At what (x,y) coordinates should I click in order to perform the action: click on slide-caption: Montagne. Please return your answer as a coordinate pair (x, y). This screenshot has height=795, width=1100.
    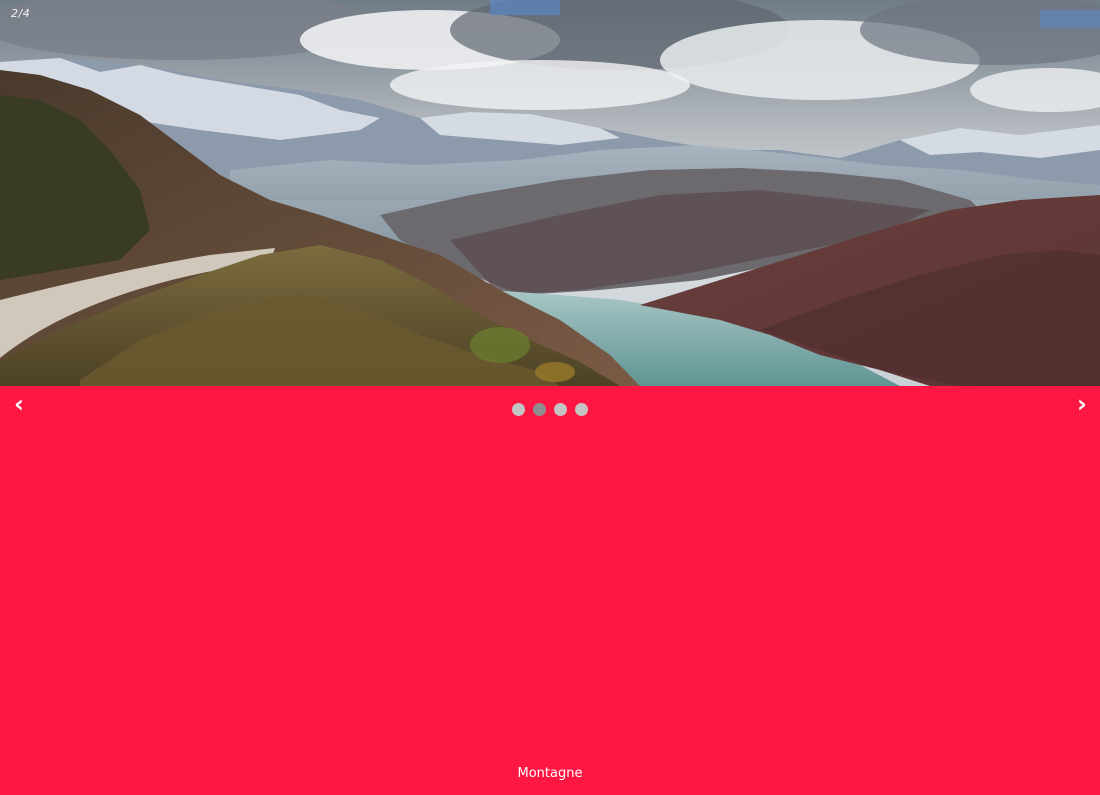
    Looking at the image, I should click on (550, 773).